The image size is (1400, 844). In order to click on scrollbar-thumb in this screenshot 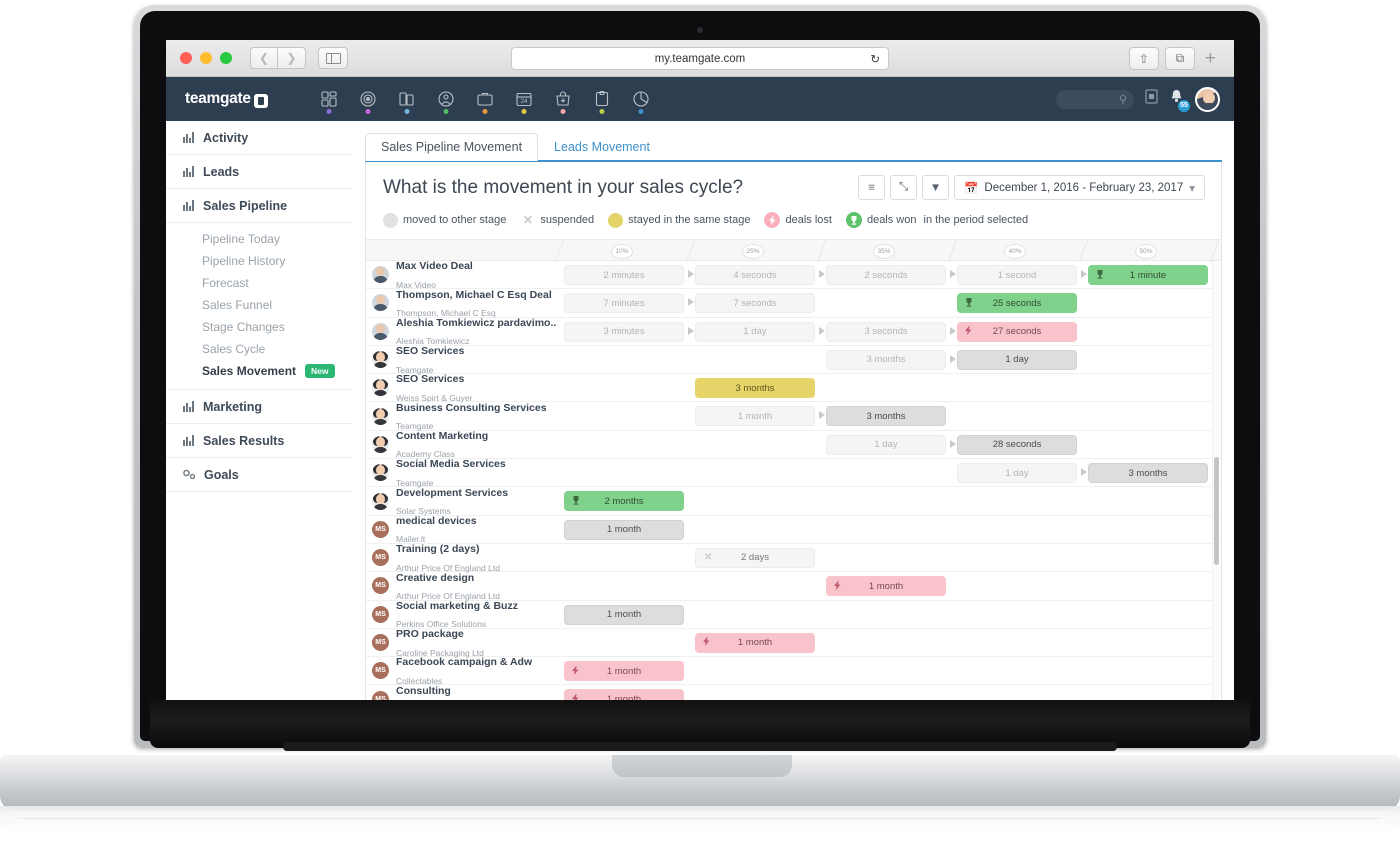, I will do `click(1216, 511)`.